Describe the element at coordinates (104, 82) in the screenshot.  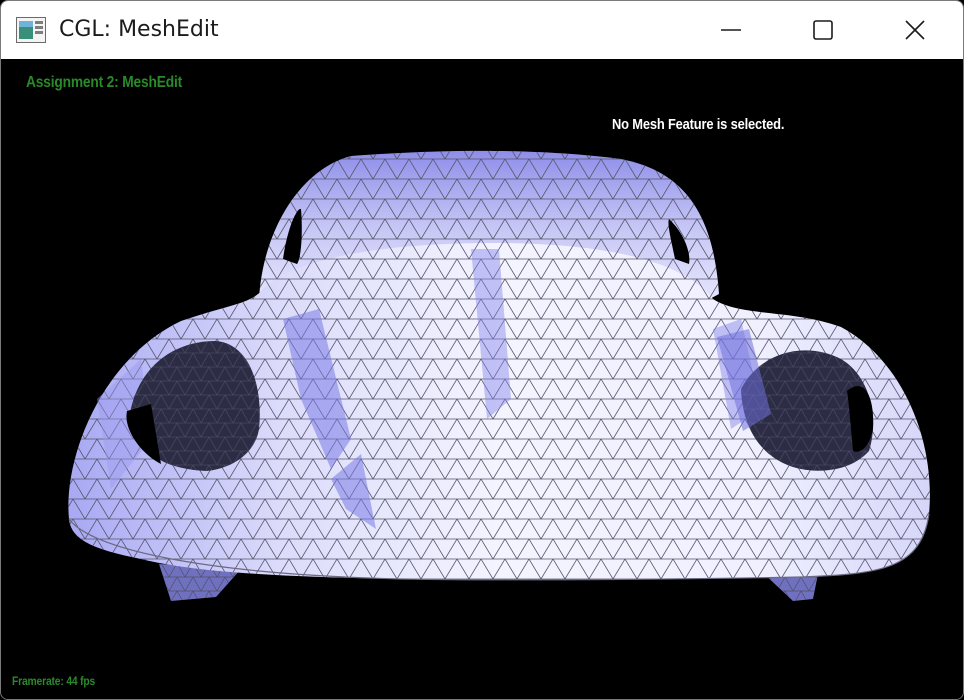
I see `assignment-title: Assignment 2: MeshEdit` at that location.